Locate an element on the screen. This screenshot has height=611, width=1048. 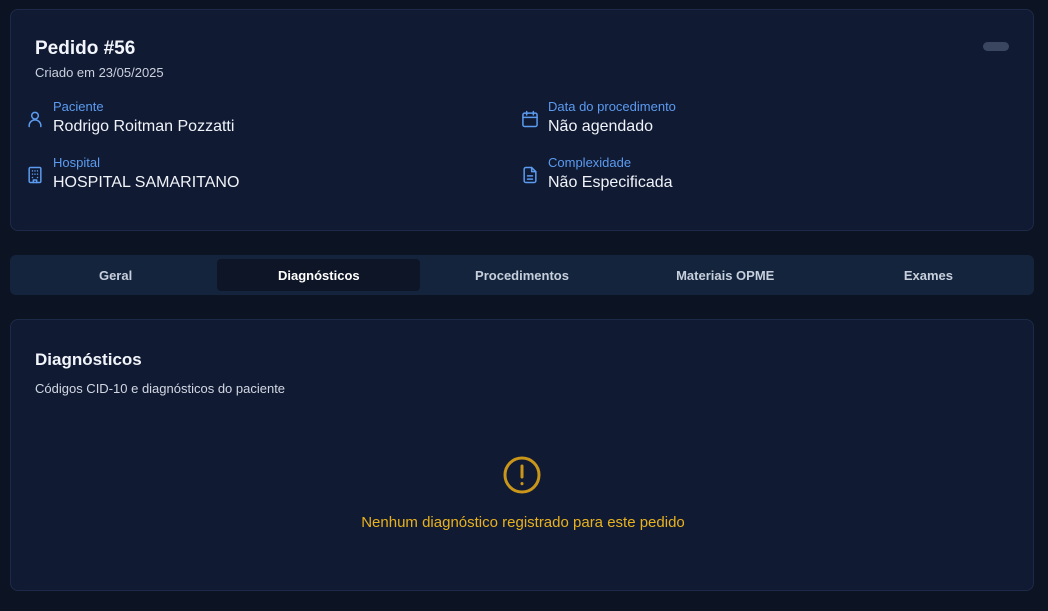
order-created-date: Criado em 23/05/2025 is located at coordinates (99, 72).